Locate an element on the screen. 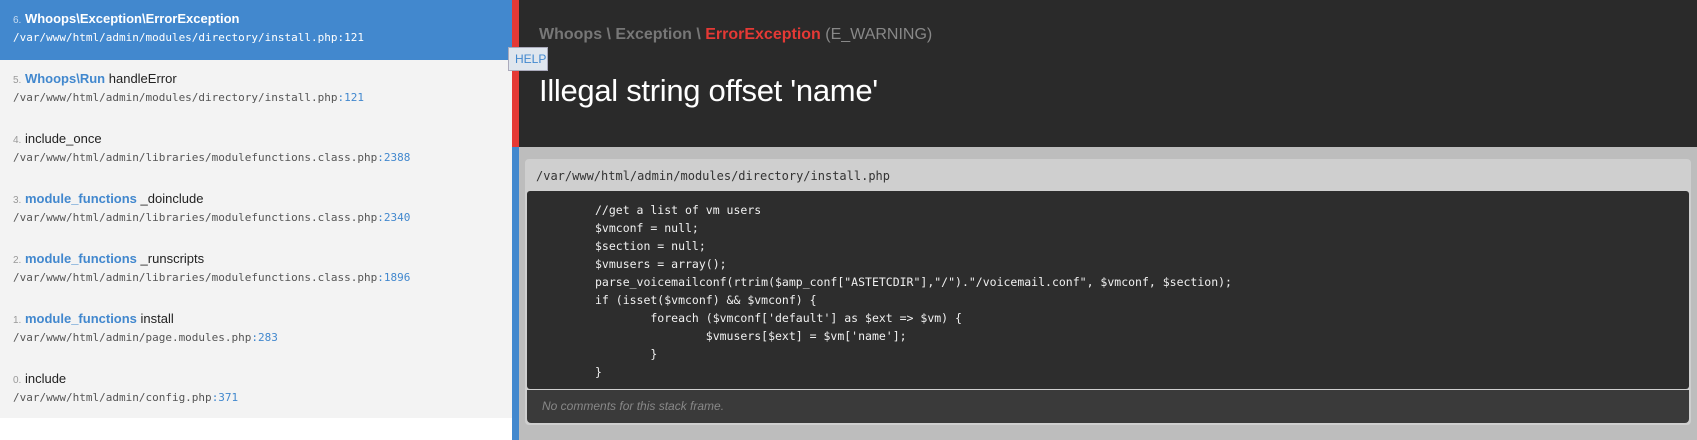 The image size is (1697, 440). frame-index: 6. is located at coordinates (17, 20).